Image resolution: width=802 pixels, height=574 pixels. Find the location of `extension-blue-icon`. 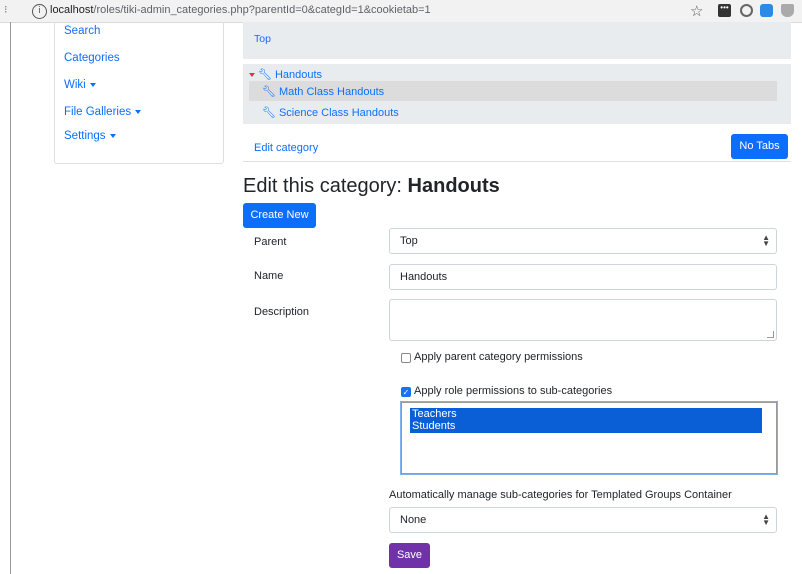

extension-blue-icon is located at coordinates (766, 10).